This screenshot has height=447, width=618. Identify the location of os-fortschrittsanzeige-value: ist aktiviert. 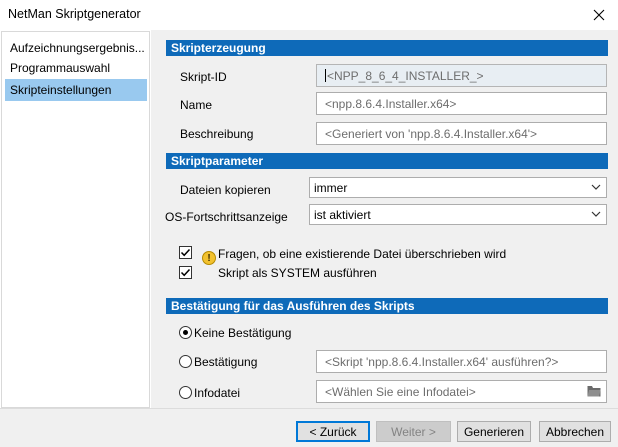
(342, 215).